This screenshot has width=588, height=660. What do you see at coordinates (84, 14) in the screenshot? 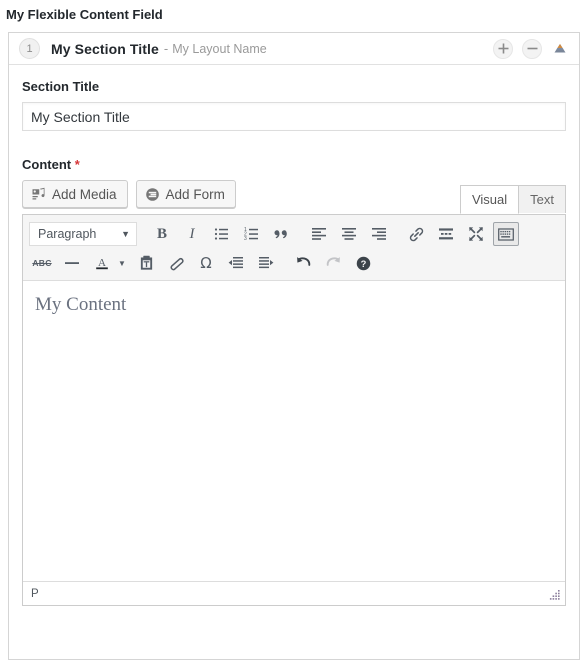
I see `page-title: My Flexible Content Field` at bounding box center [84, 14].